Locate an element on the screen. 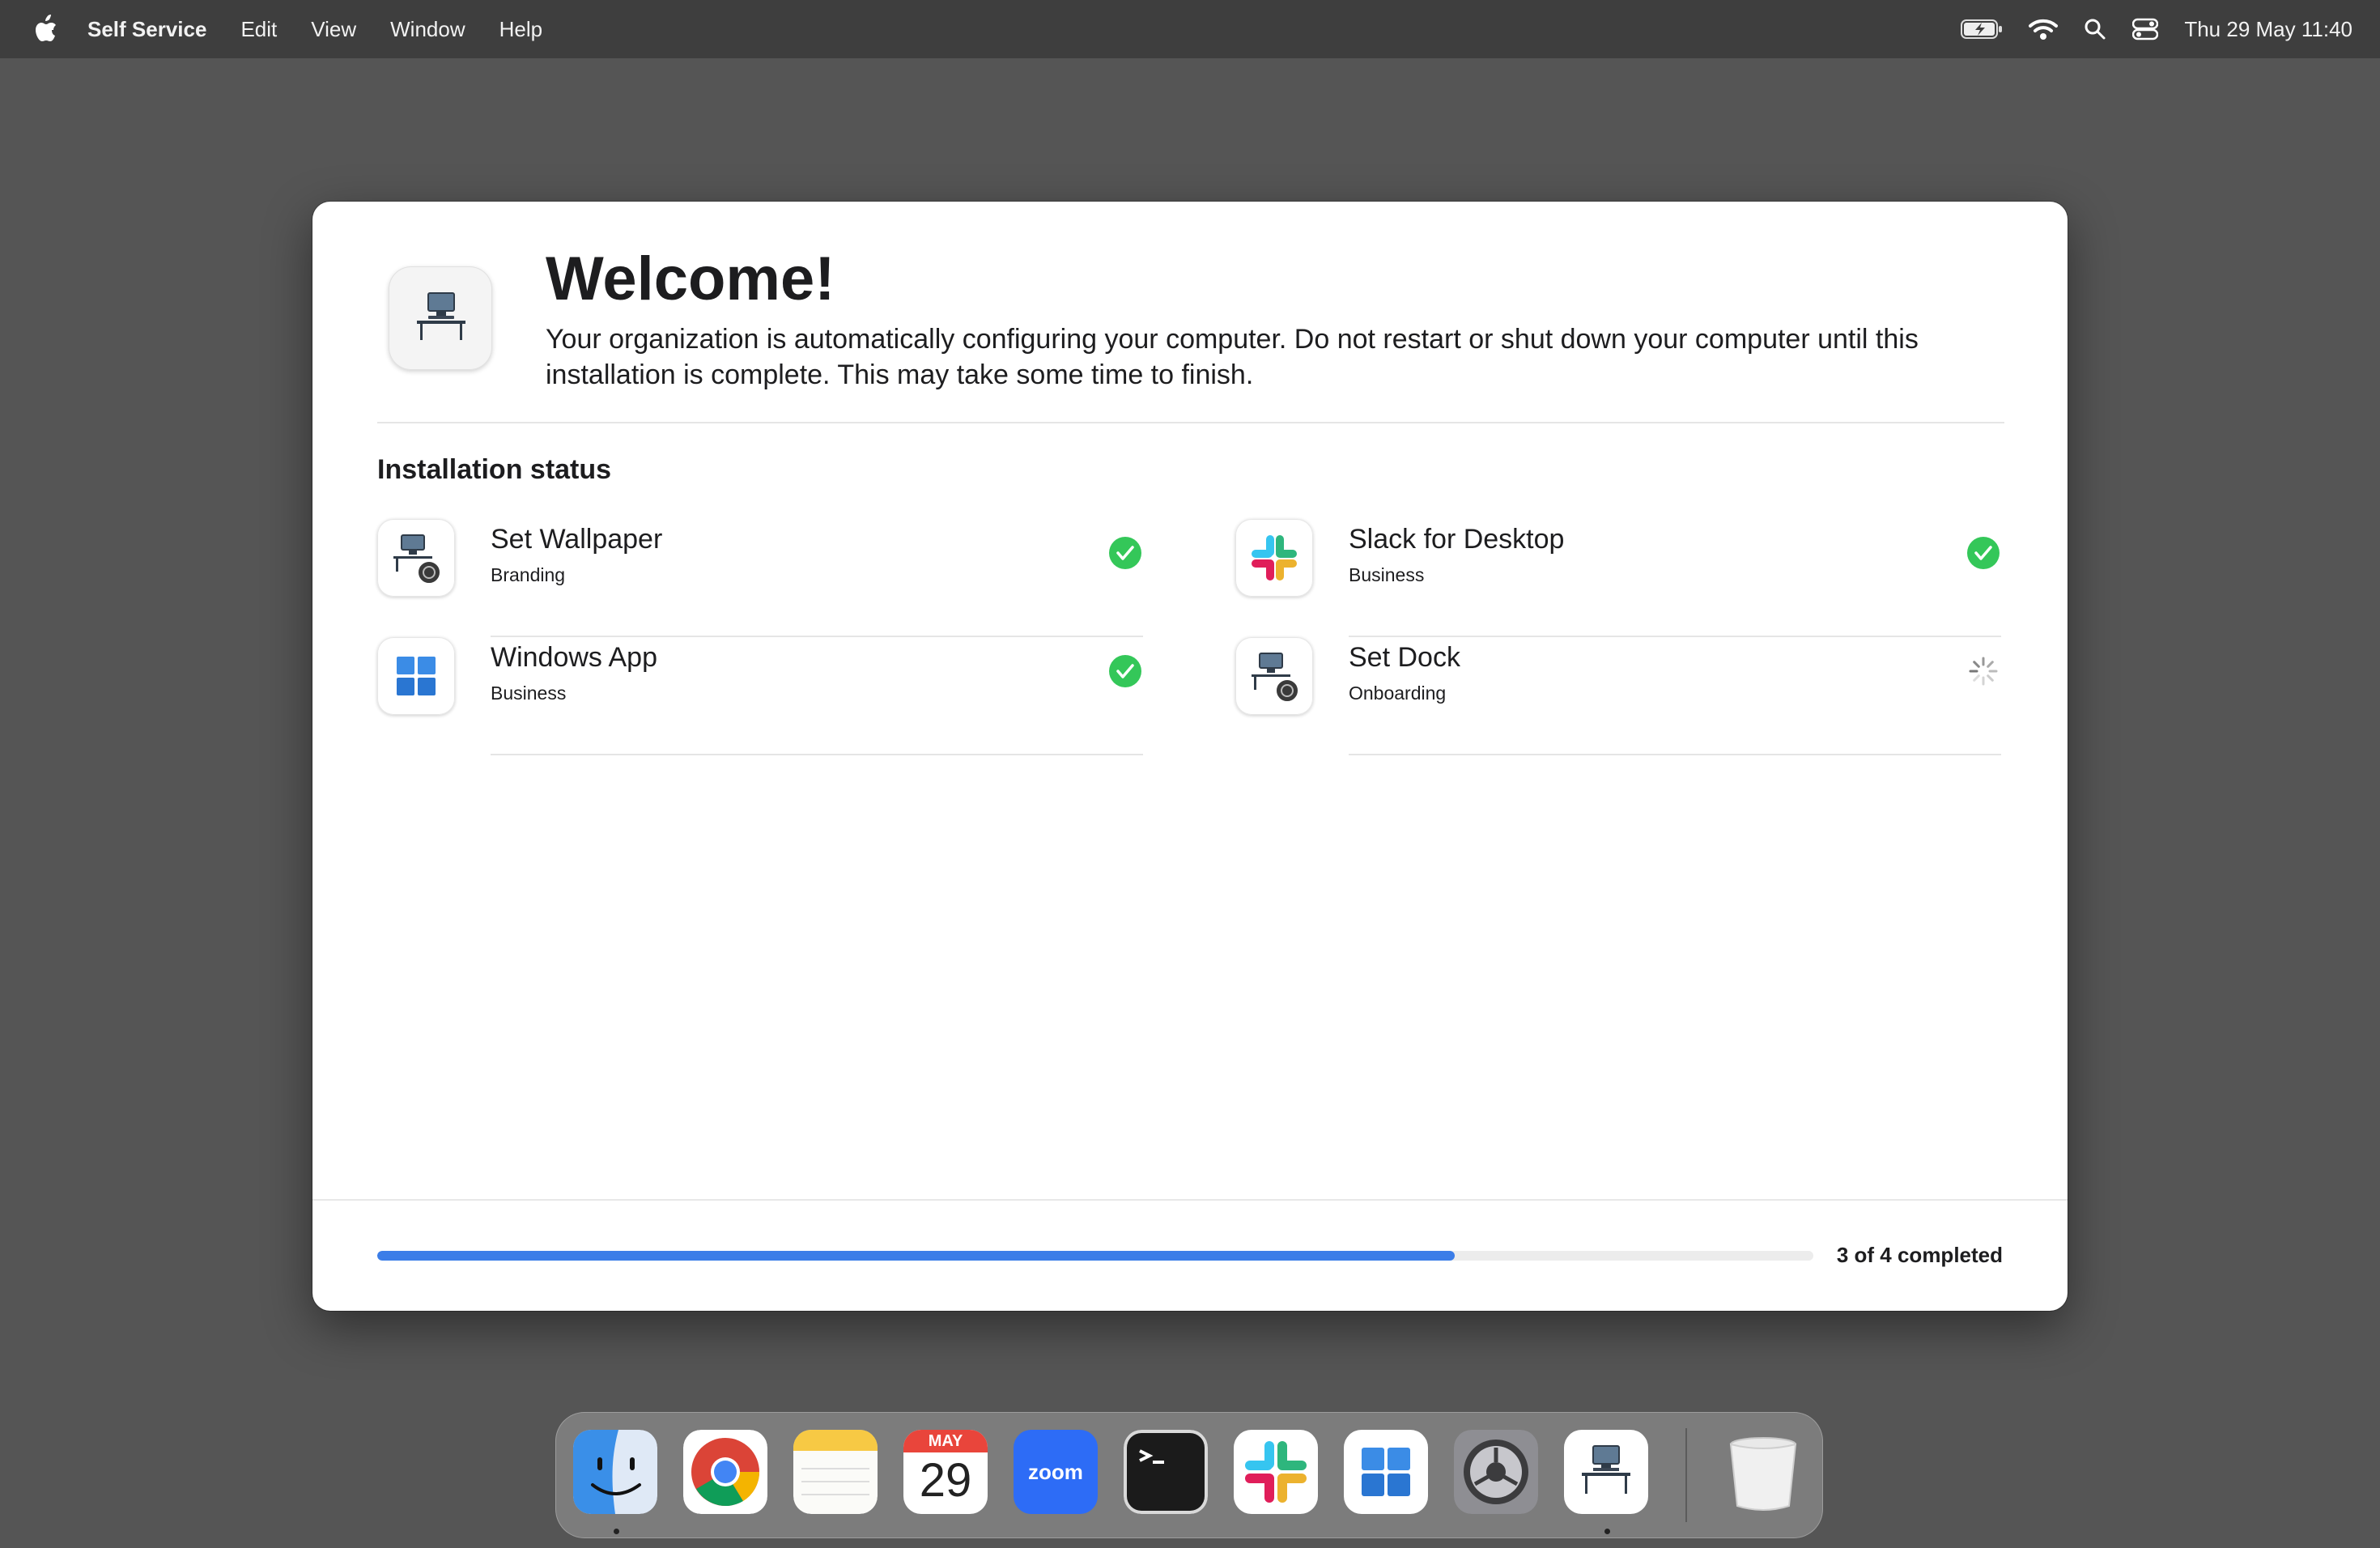 The image size is (2380, 1548). calendar-icon: MAY 29 is located at coordinates (945, 1472).